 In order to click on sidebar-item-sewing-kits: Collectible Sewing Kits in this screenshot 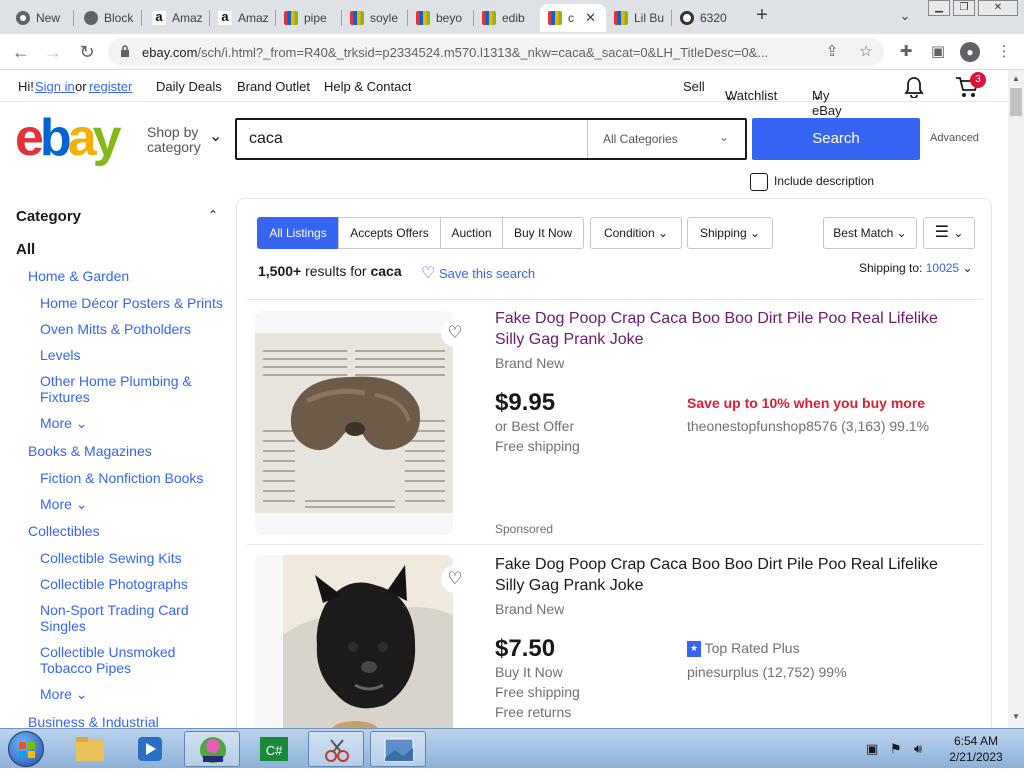, I will do `click(111, 558)`.